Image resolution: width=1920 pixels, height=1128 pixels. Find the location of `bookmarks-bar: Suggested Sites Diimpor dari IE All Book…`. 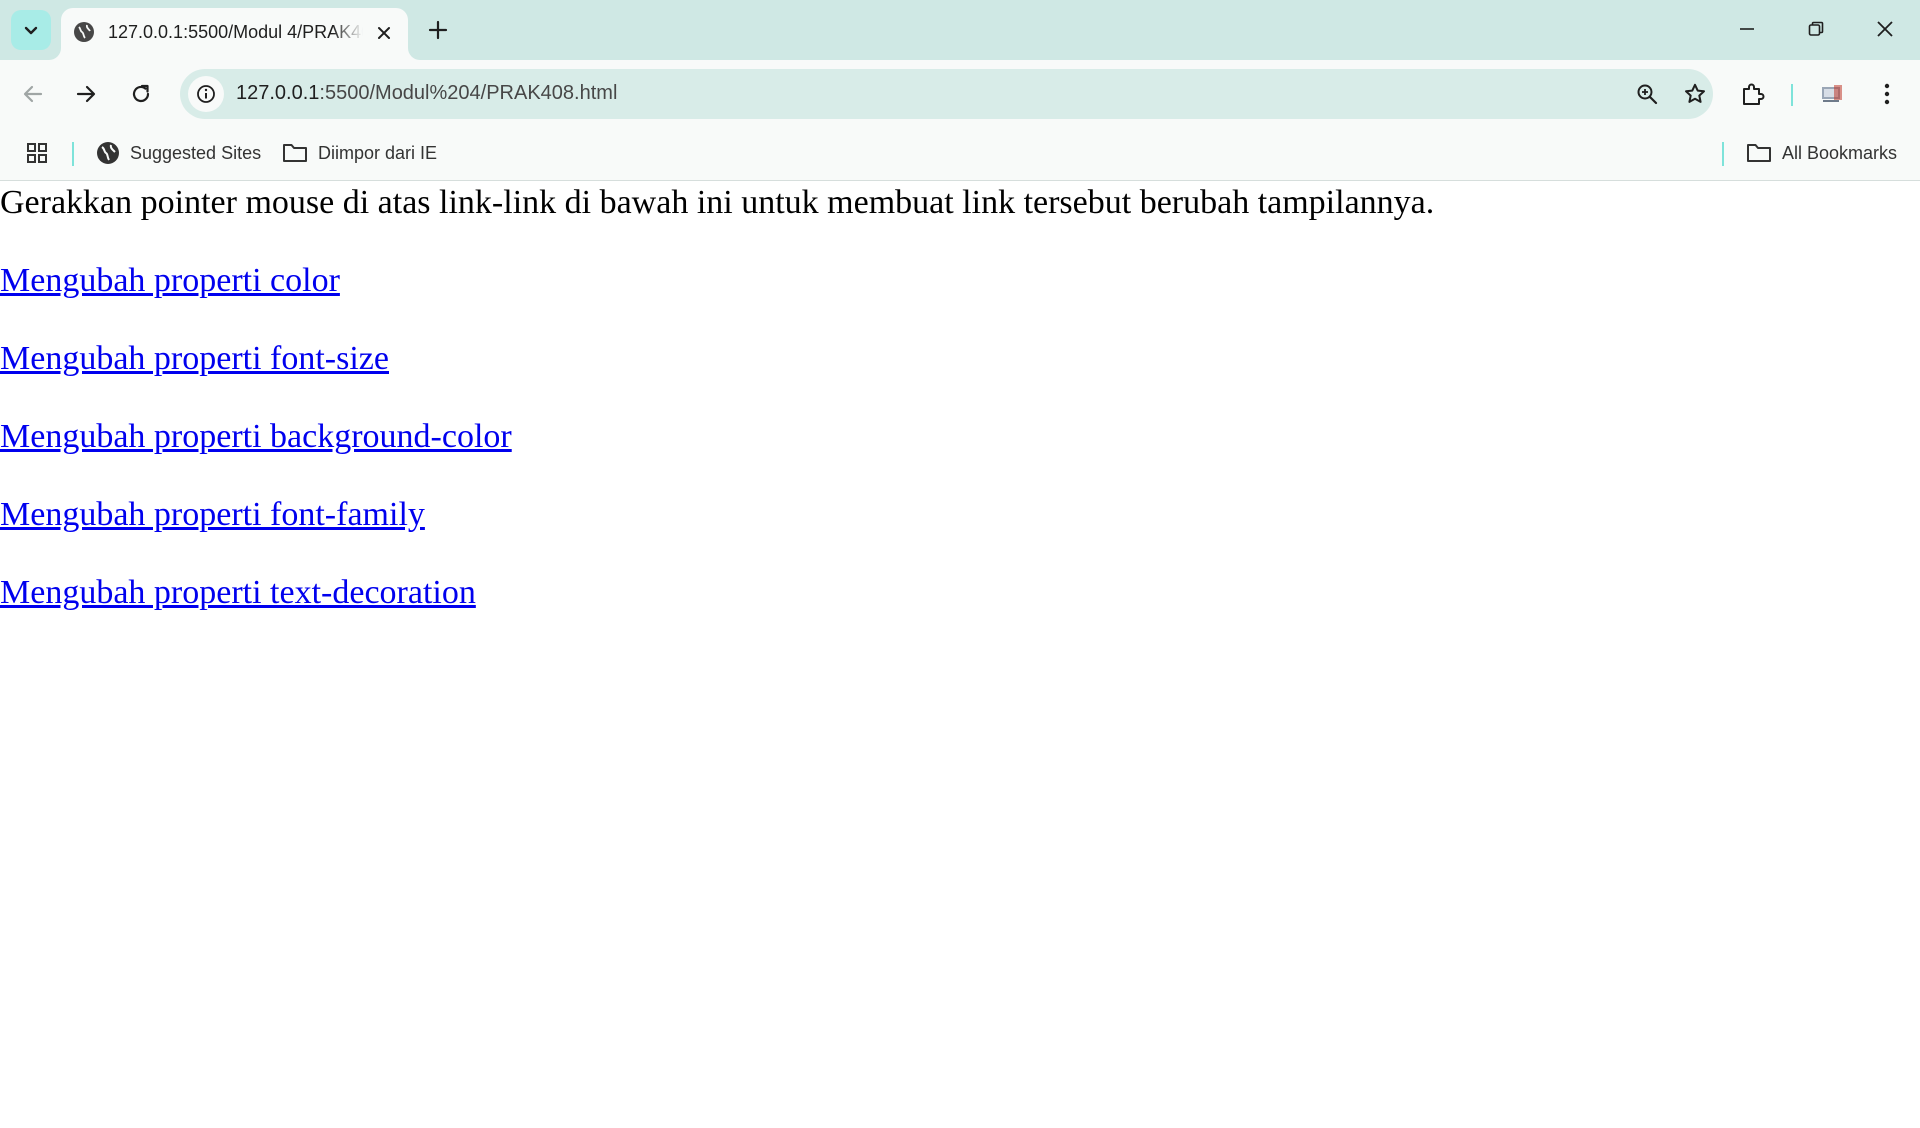

bookmarks-bar: Suggested Sites Diimpor dari IE All Book… is located at coordinates (960, 154).